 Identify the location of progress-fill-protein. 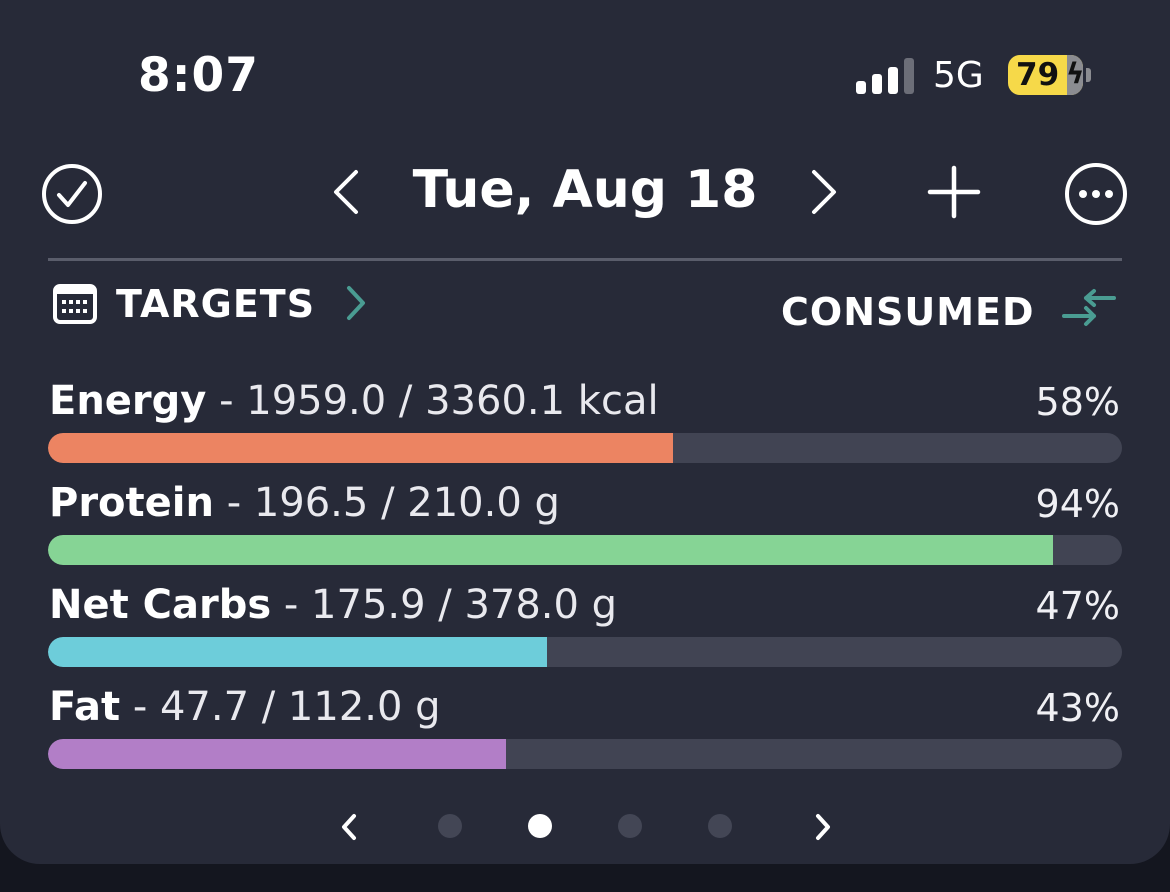
(551, 550).